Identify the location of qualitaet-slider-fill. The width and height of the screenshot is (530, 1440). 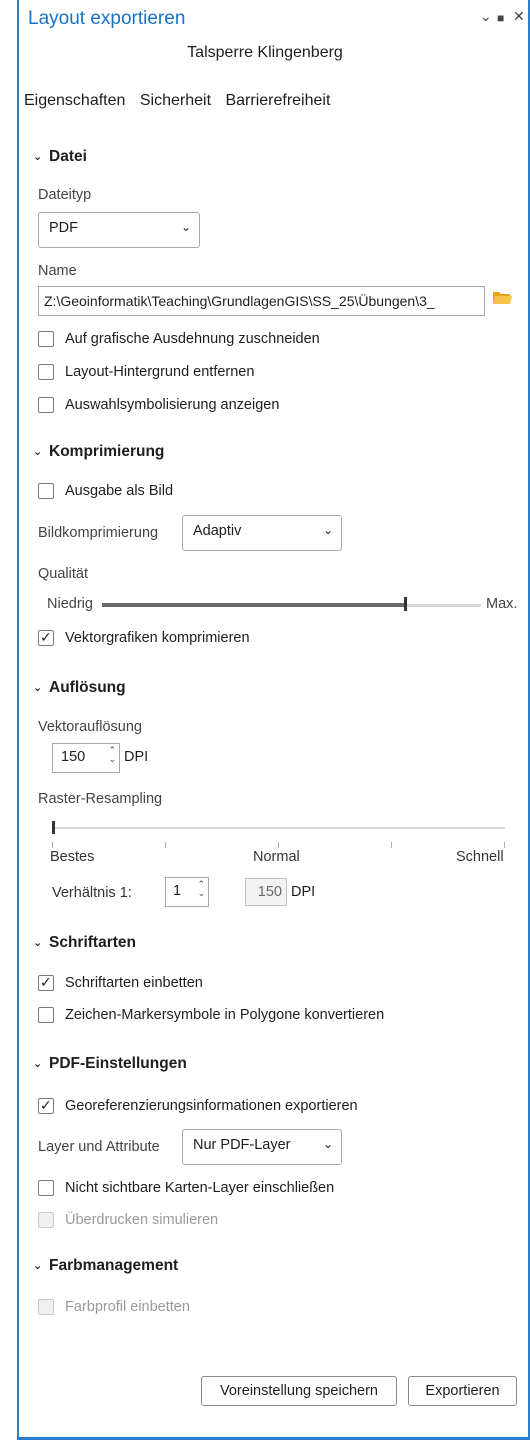
(254, 605).